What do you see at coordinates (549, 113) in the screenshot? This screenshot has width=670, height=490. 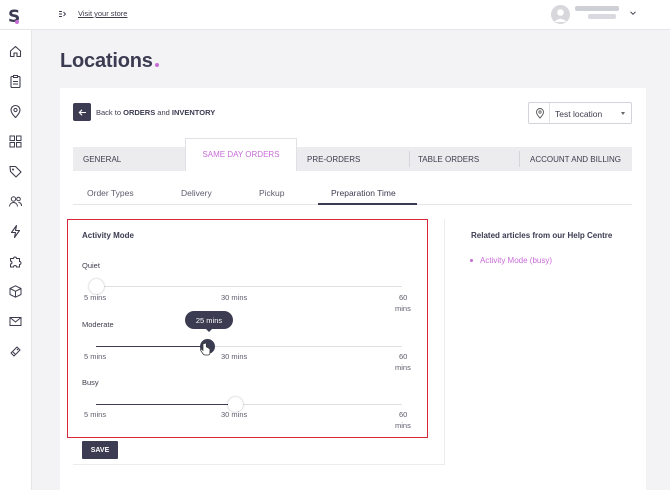 I see `select-divider` at bounding box center [549, 113].